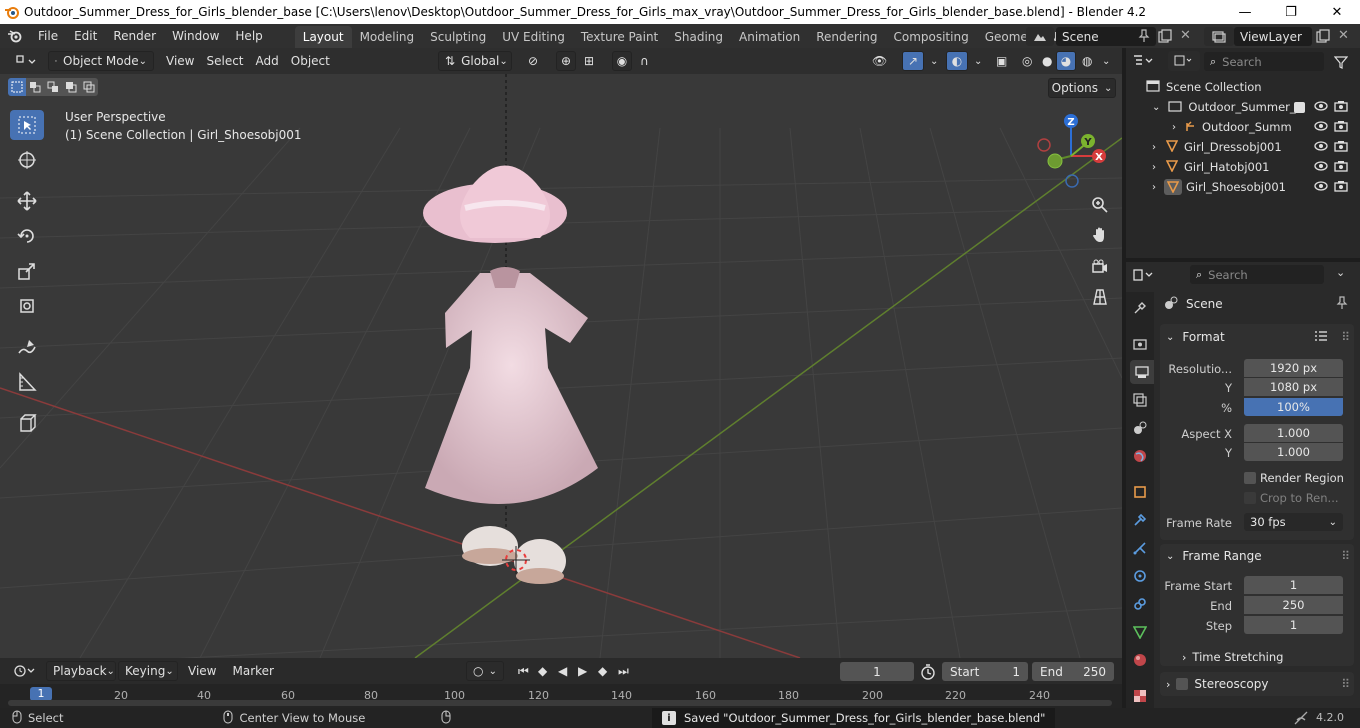 This screenshot has width=1360, height=728. What do you see at coordinates (1140, 660) in the screenshot?
I see `material-tab-icon` at bounding box center [1140, 660].